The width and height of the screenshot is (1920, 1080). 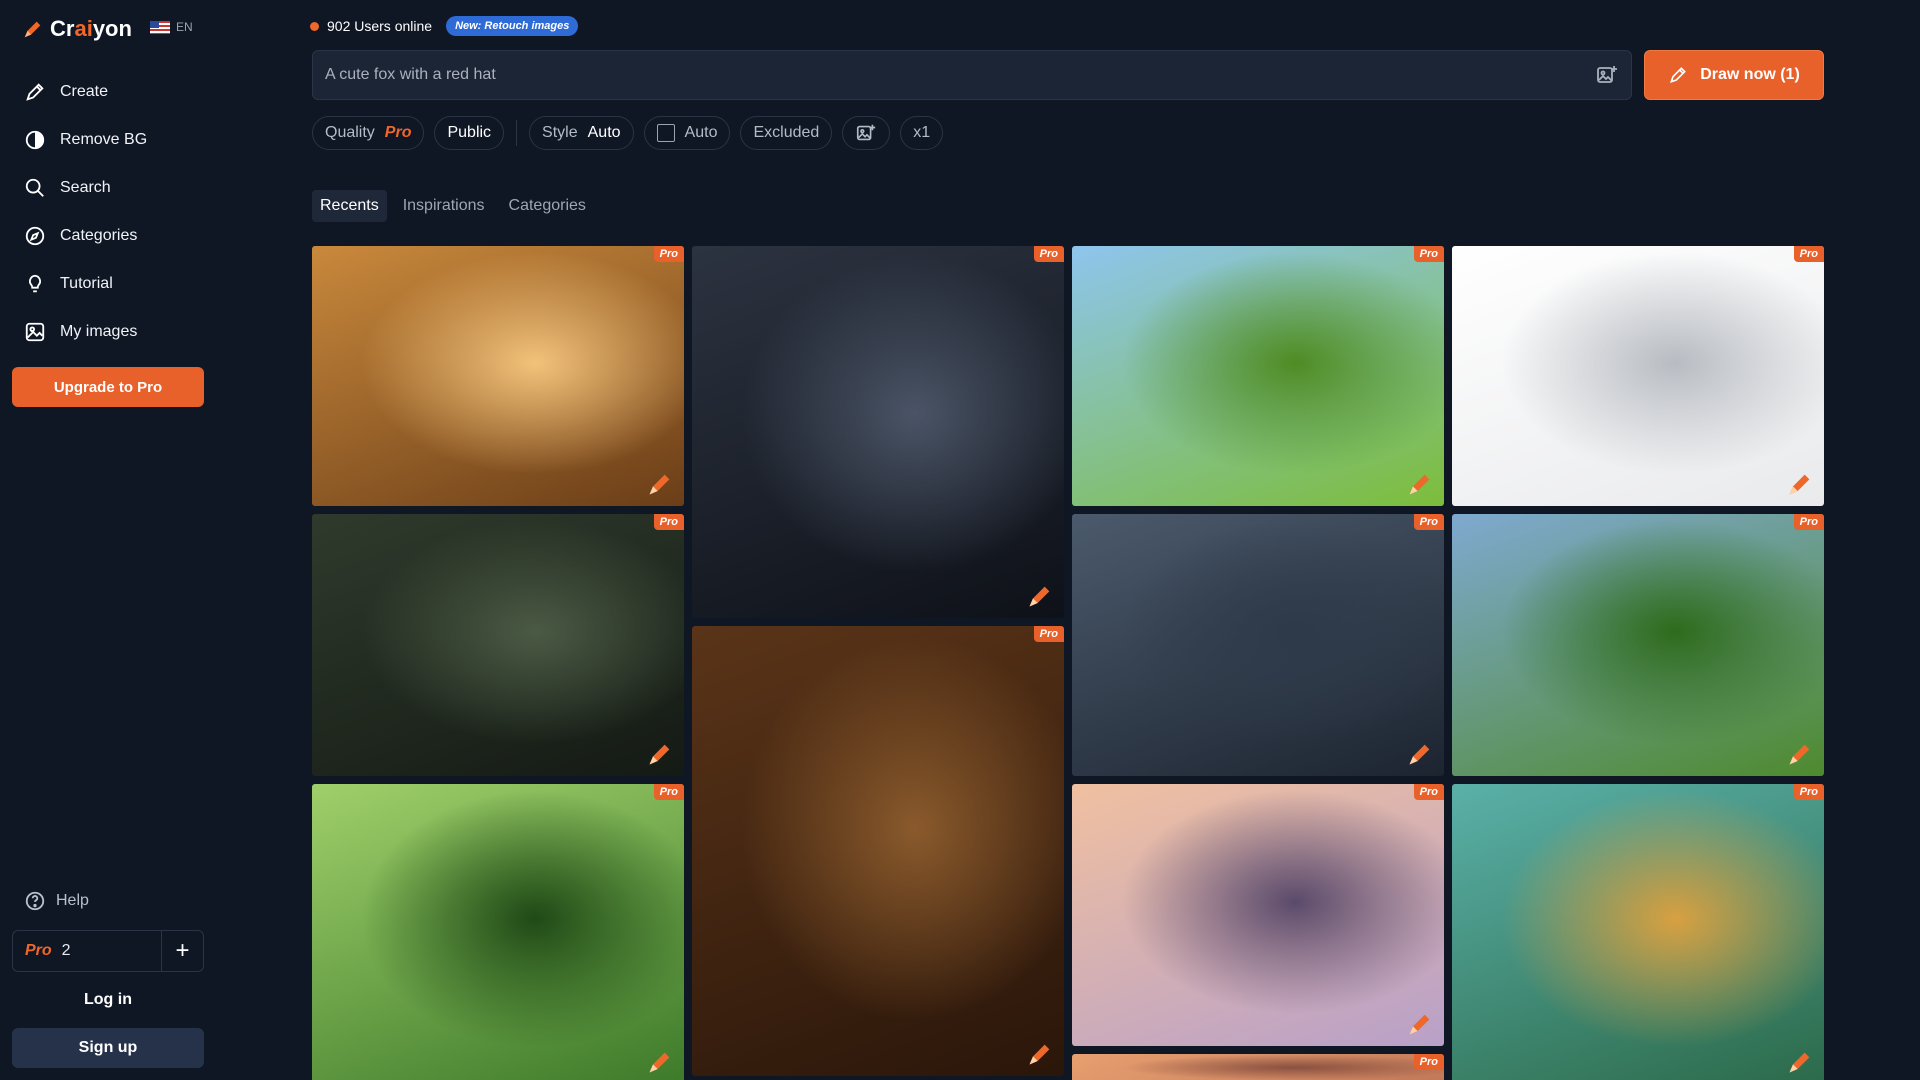 What do you see at coordinates (498, 645) in the screenshot?
I see `card-gothic-woman-candles: Pro` at bounding box center [498, 645].